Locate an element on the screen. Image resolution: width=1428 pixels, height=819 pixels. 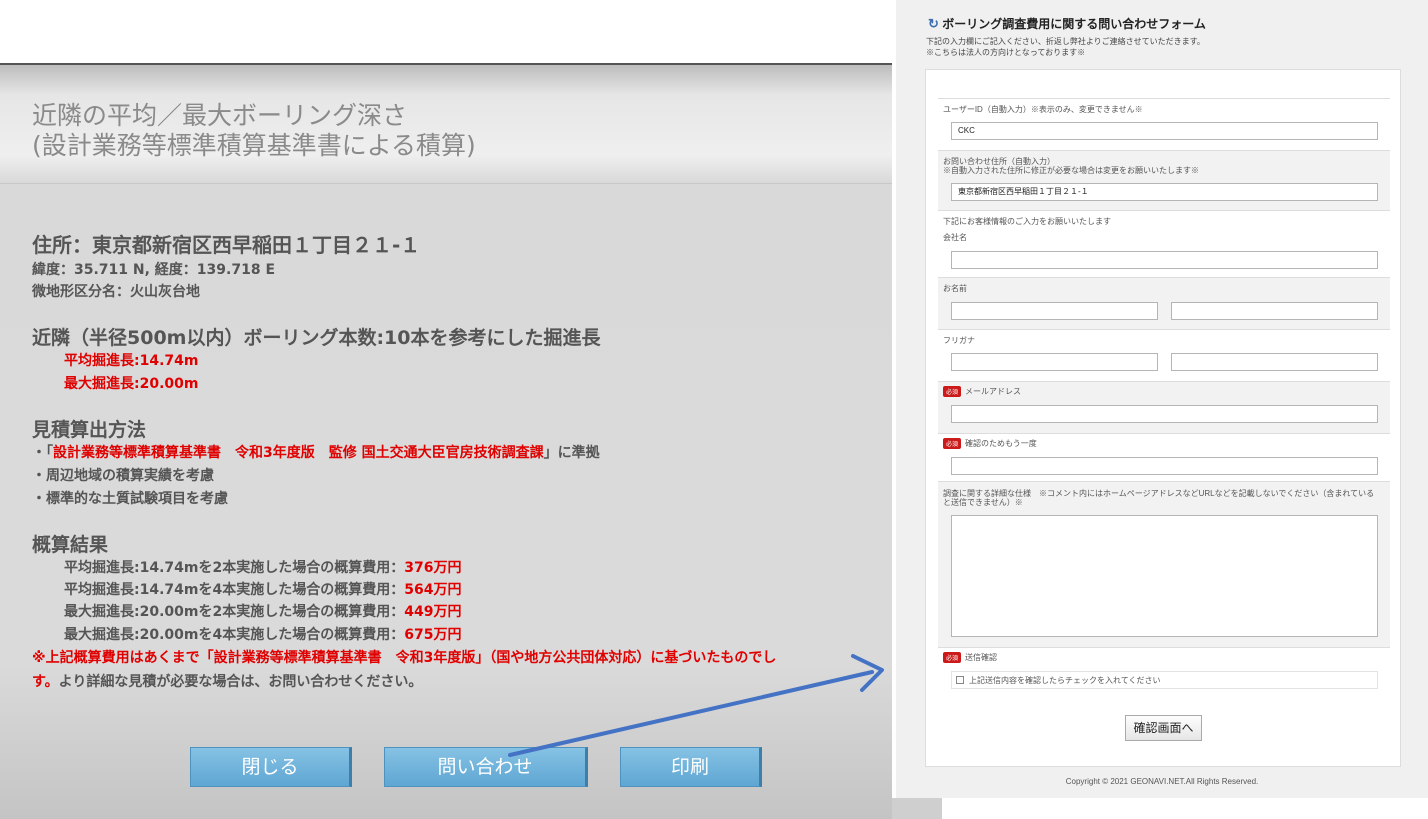
disclaimer-line2: す。より詳細な見積が必要な場合は、お問い合わせください。 is located at coordinates (227, 681).